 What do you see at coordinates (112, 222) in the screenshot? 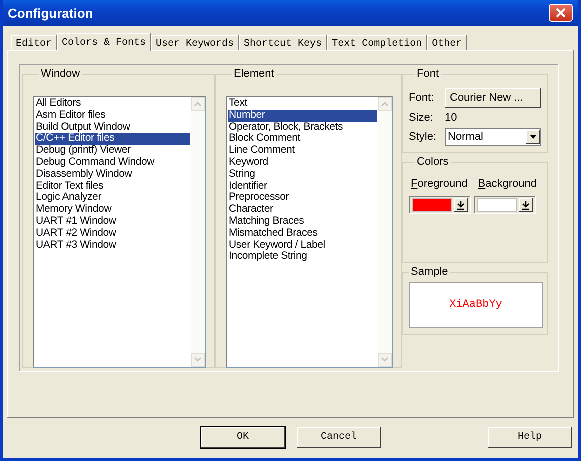
I see `list-item: UART #1 Window` at bounding box center [112, 222].